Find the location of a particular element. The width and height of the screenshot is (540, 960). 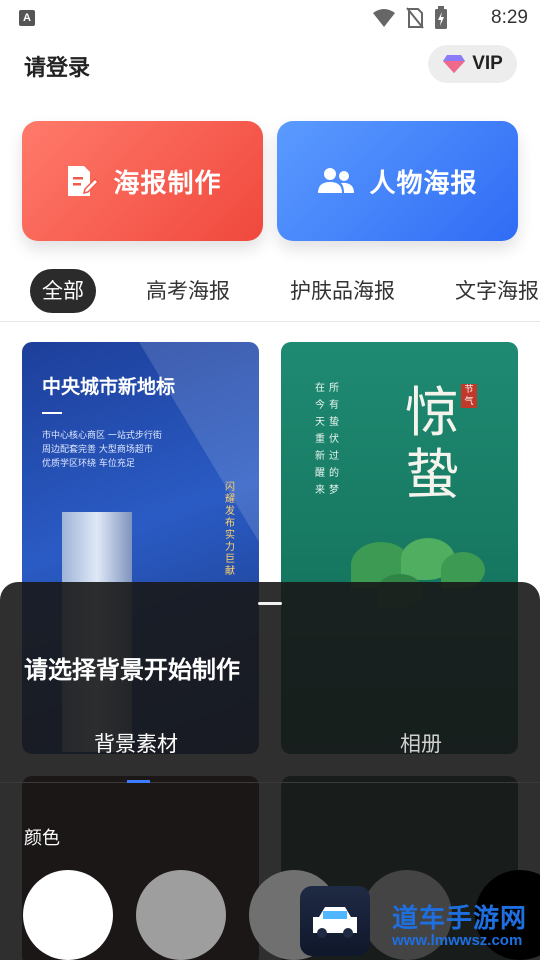

header: 请登录 VIP is located at coordinates (270, 66).